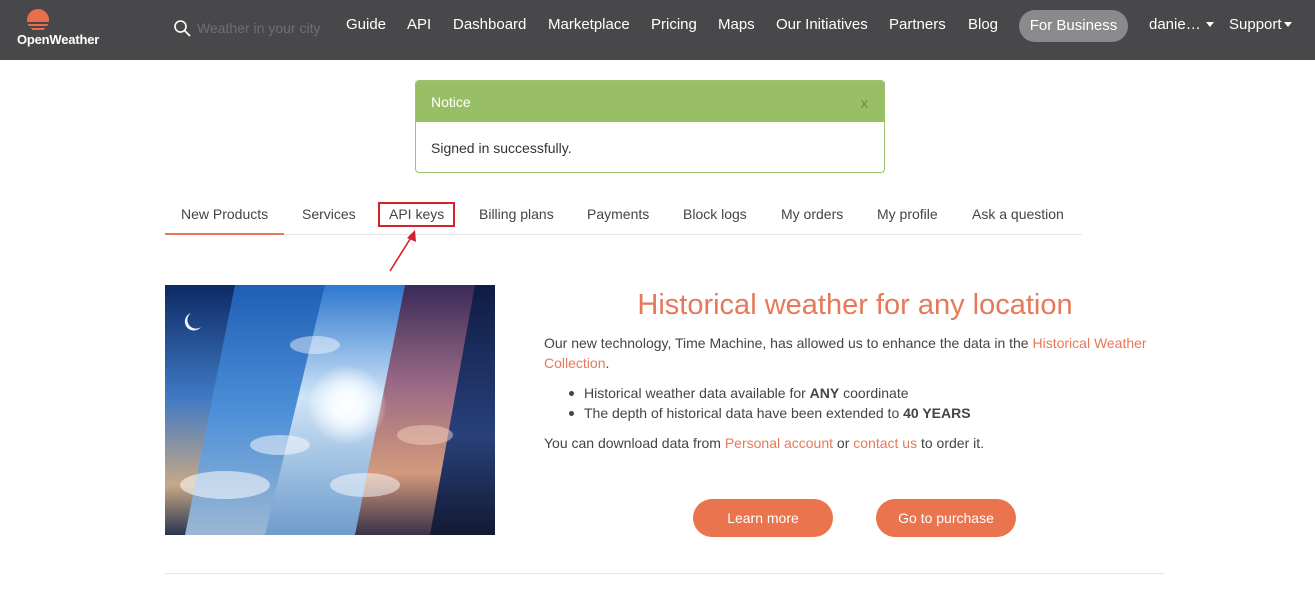 This screenshot has height=607, width=1315. I want to click on tab-new-products: New Products, so click(224, 214).